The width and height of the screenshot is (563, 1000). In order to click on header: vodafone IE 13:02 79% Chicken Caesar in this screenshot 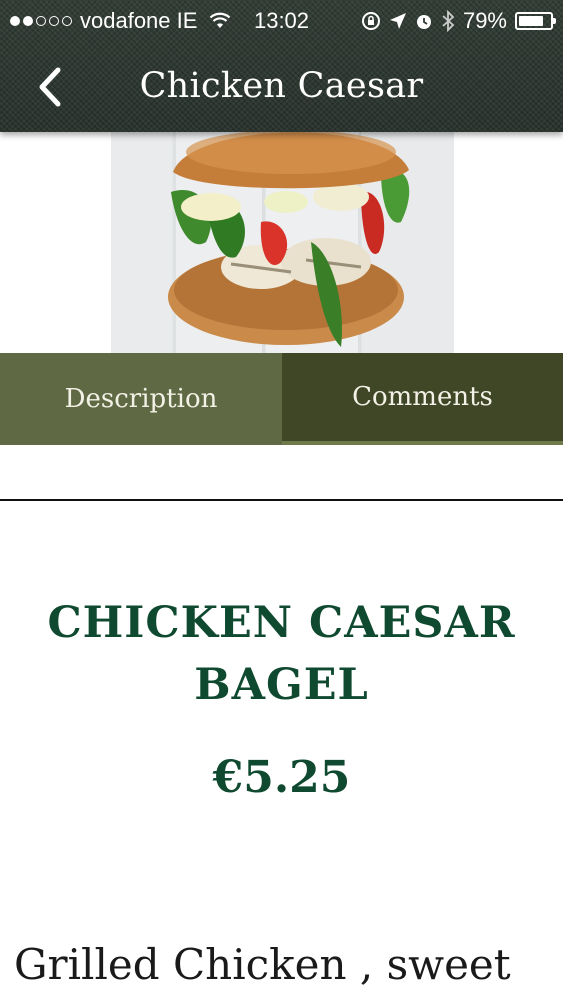, I will do `click(281, 66)`.